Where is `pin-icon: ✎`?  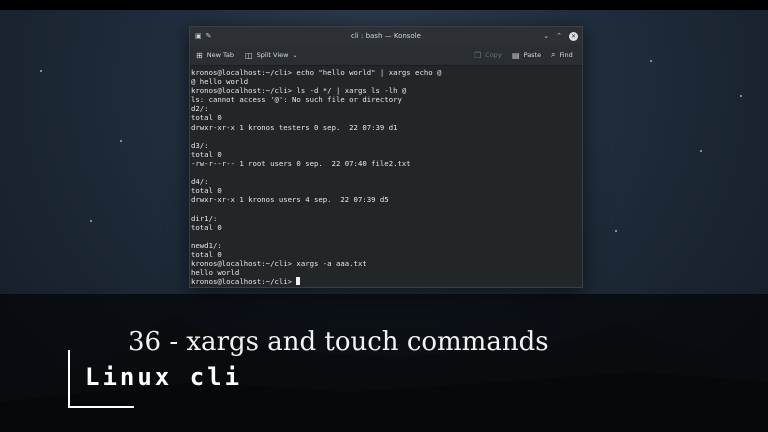
pin-icon: ✎ is located at coordinates (209, 36).